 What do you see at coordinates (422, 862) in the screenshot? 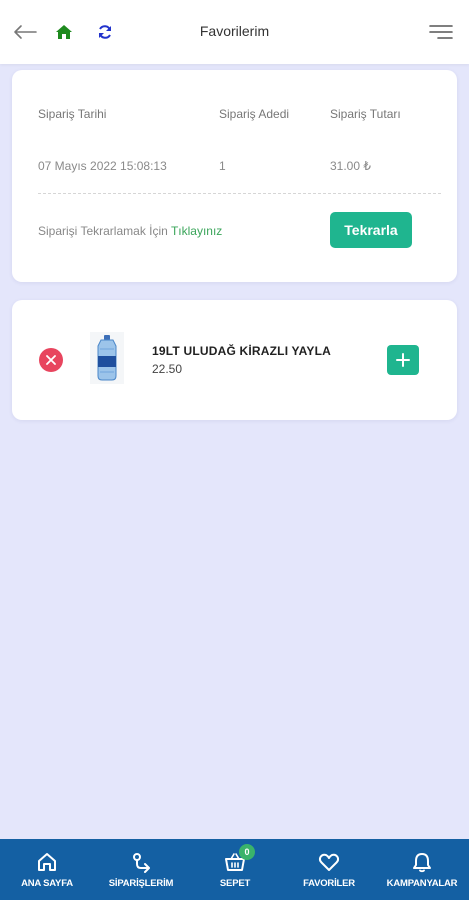
I see `bell-icon` at bounding box center [422, 862].